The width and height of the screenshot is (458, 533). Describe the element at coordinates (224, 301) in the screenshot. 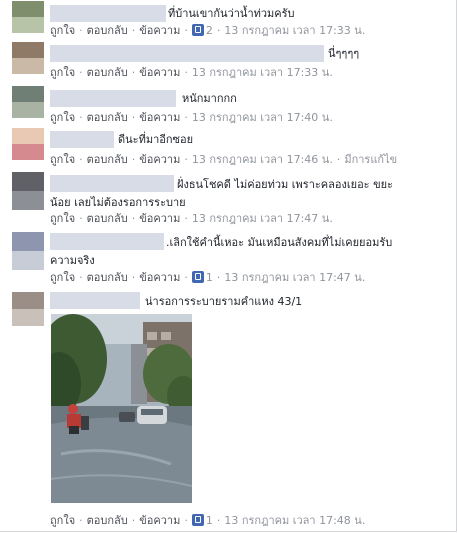

I see `comment-text: น่ารอการระบายรามคำแหง 43/1` at that location.